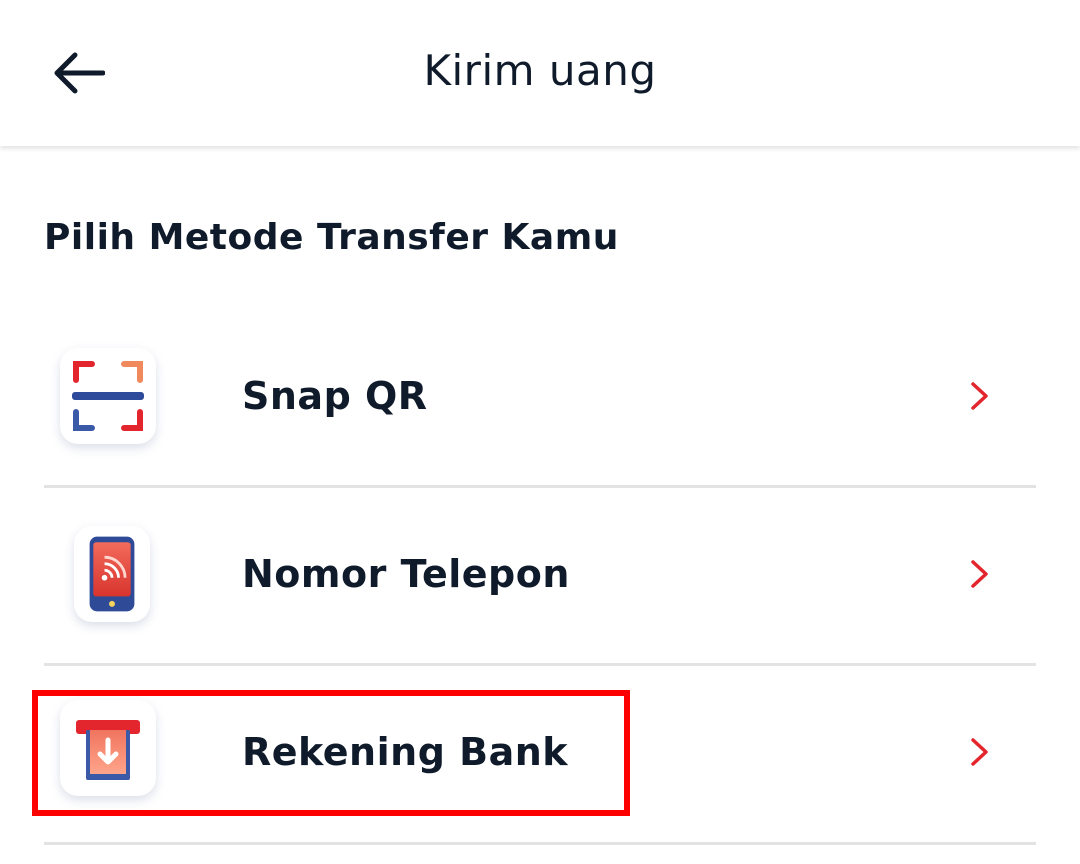 This screenshot has height=864, width=1080. I want to click on phone-icon, so click(112, 574).